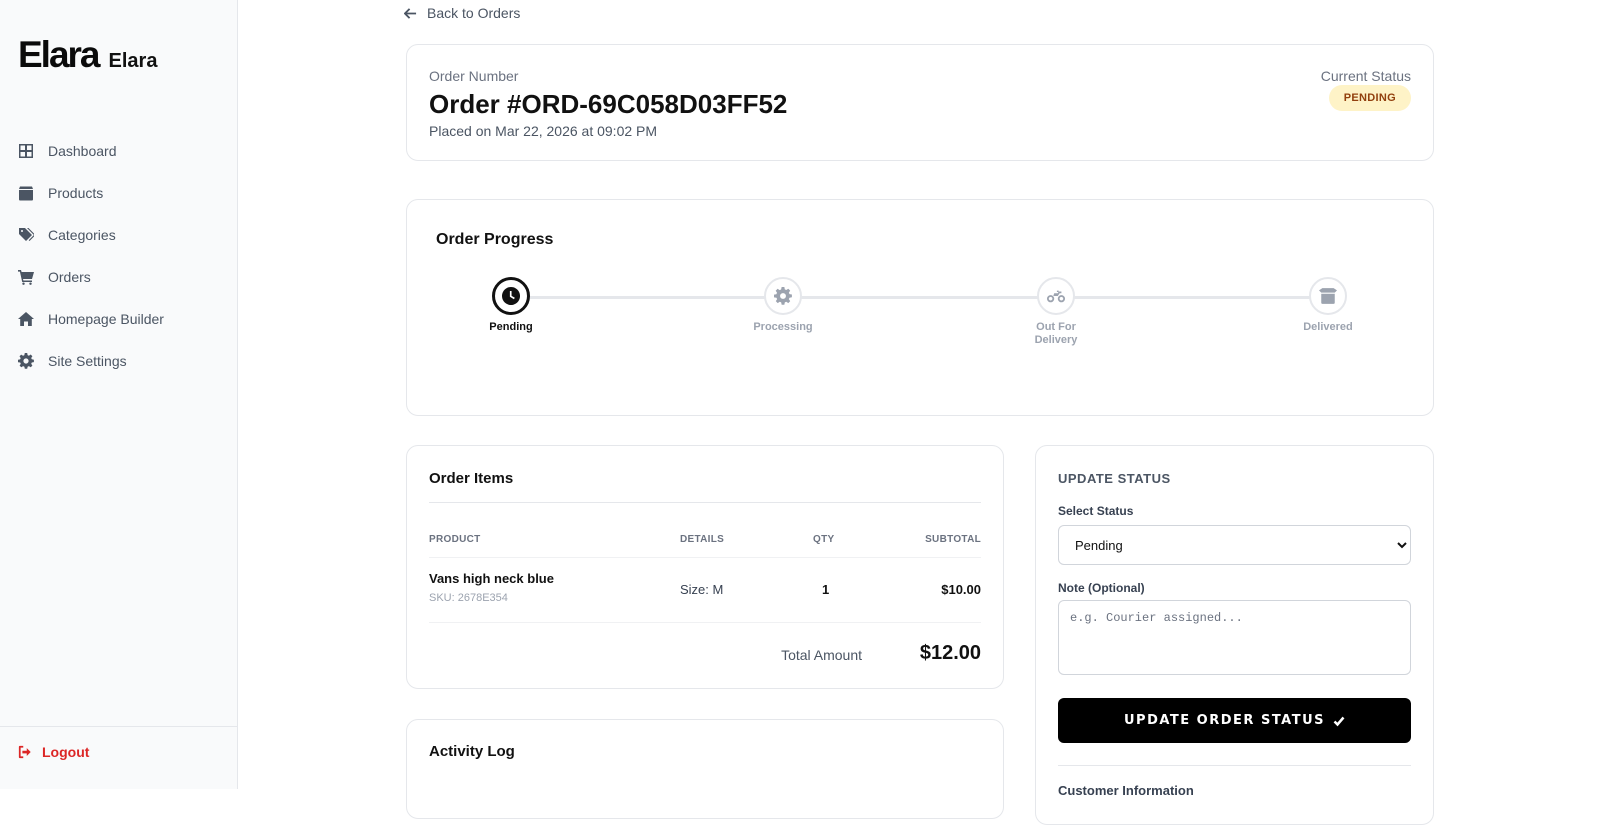 This screenshot has height=825, width=1600. Describe the element at coordinates (950, 653) in the screenshot. I see `total-amount-value: $12.00` at that location.